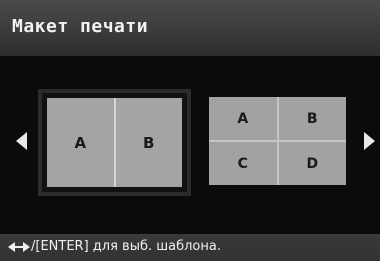 The width and height of the screenshot is (380, 261). What do you see at coordinates (80, 26) in the screenshot?
I see `screen-title: Макет печати` at bounding box center [80, 26].